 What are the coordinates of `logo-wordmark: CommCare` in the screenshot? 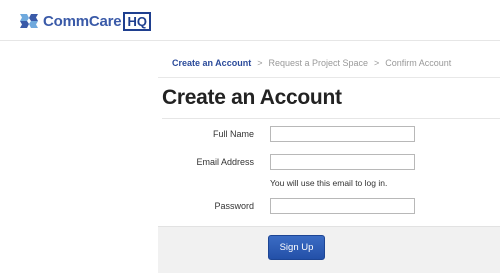 It's located at (82, 21).